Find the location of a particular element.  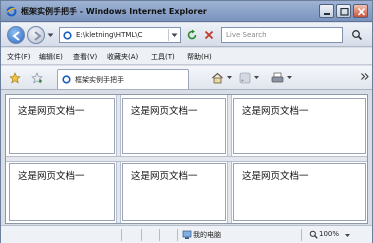

search-icon is located at coordinates (357, 35).